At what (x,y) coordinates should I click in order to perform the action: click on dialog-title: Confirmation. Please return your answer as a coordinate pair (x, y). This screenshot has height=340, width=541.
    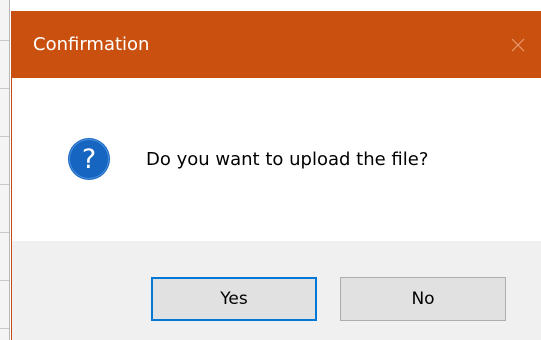
    Looking at the image, I should click on (91, 44).